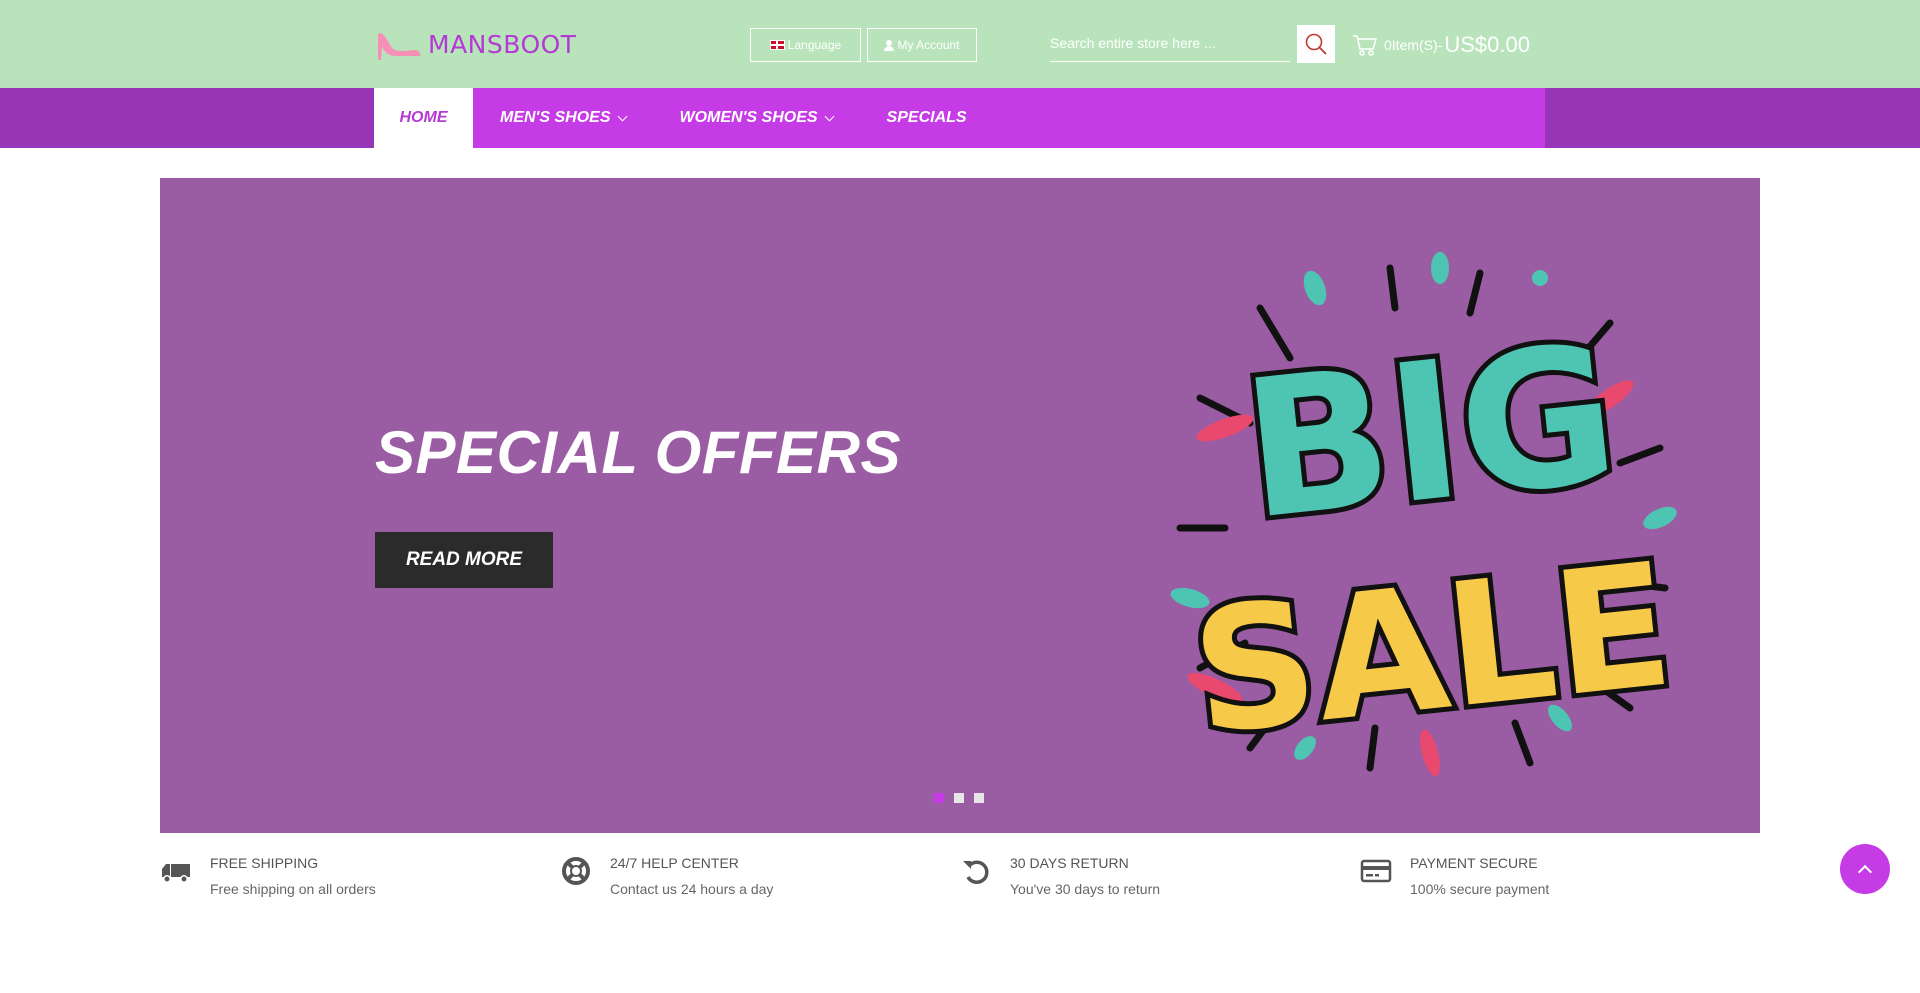 This screenshot has width=1920, height=993. Describe the element at coordinates (1376, 871) in the screenshot. I see `credit-card-icon` at that location.